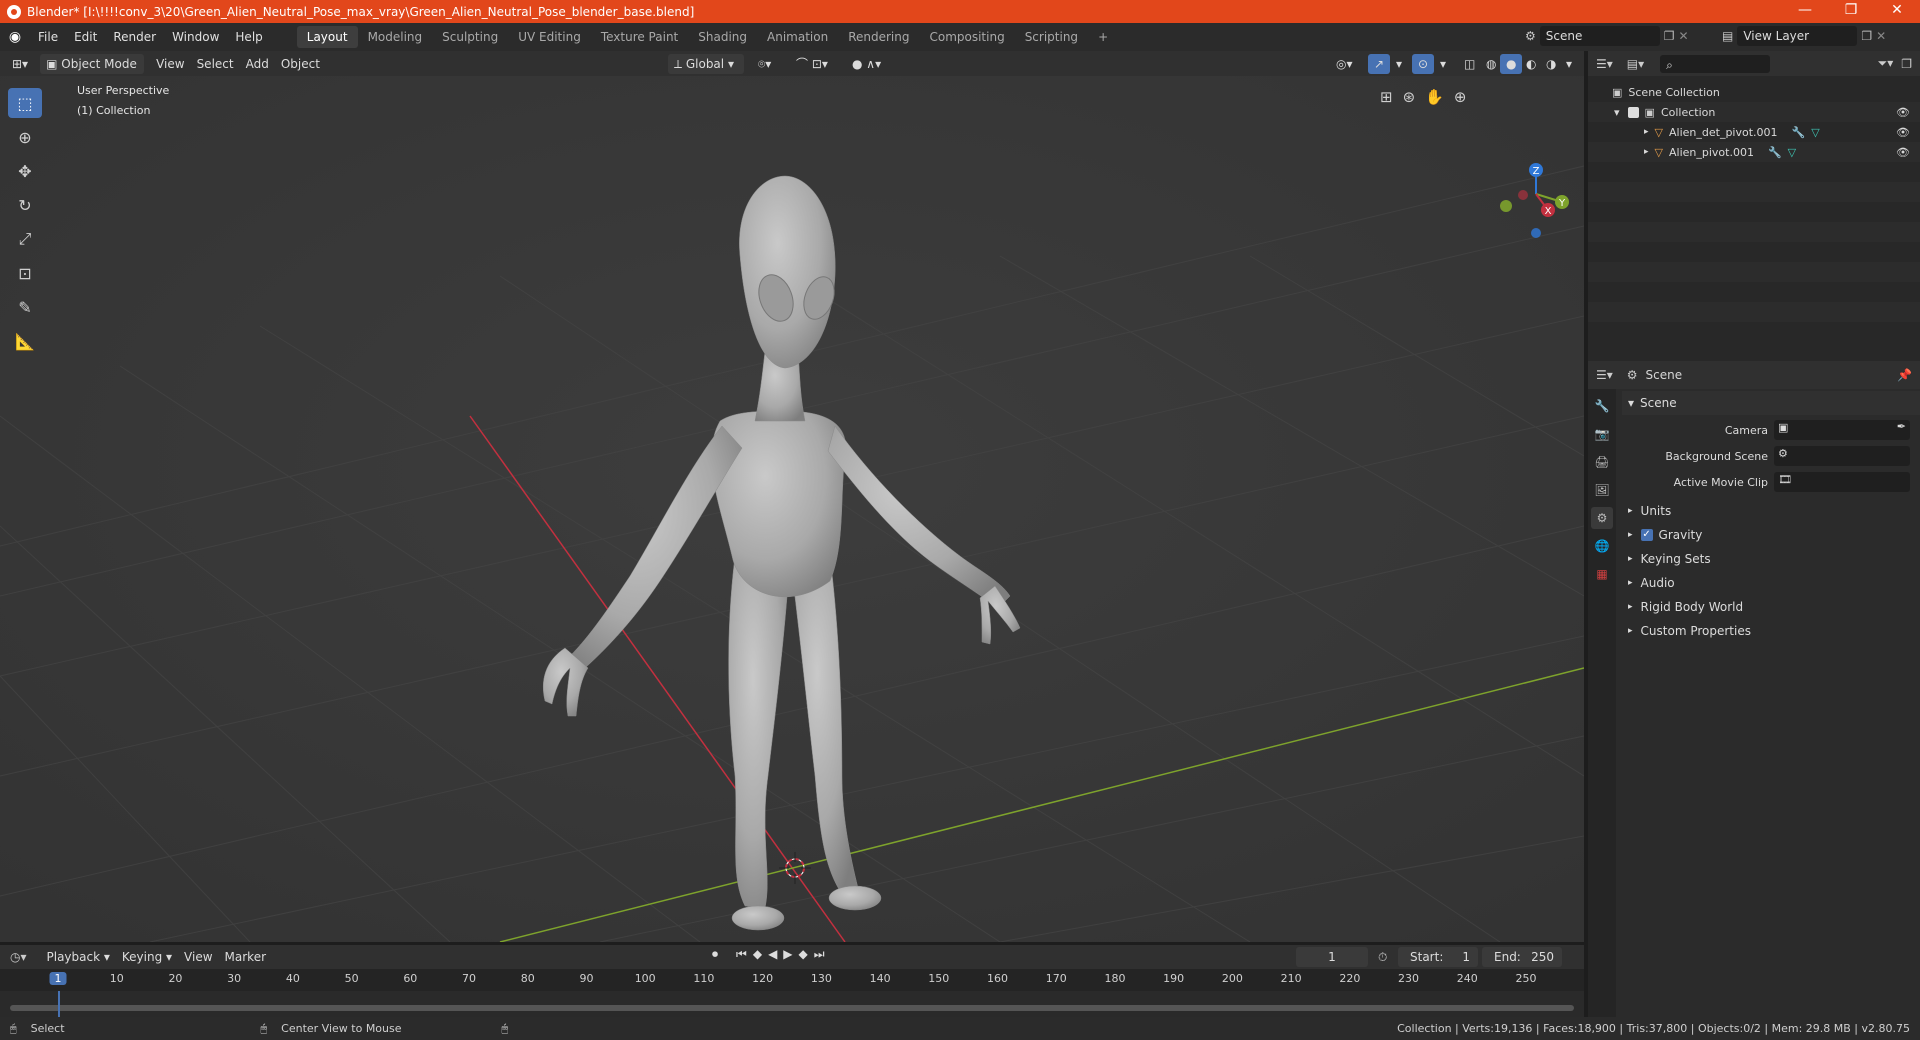  Describe the element at coordinates (1443, 64) in the screenshot. I see `overlay-dropdown-icon: ▾` at that location.